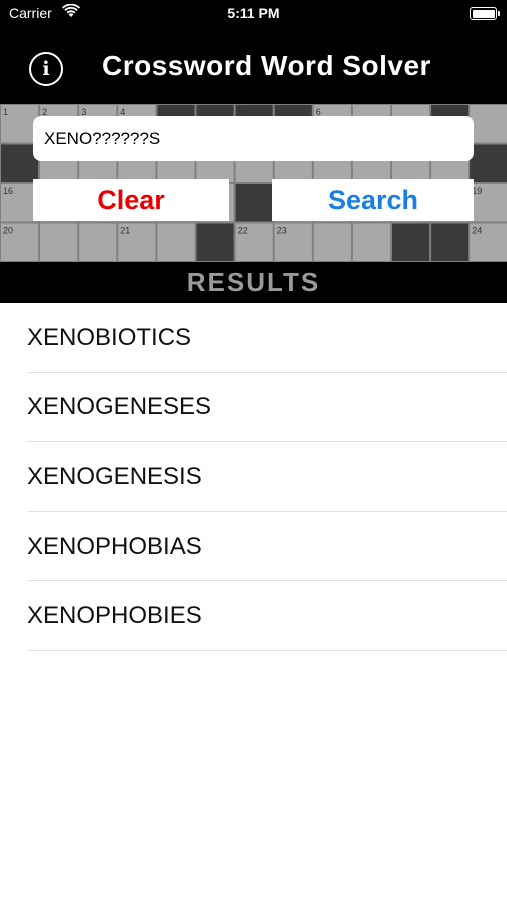 The width and height of the screenshot is (507, 900). What do you see at coordinates (114, 546) in the screenshot?
I see `result-word: XENOPHOBIAS` at bounding box center [114, 546].